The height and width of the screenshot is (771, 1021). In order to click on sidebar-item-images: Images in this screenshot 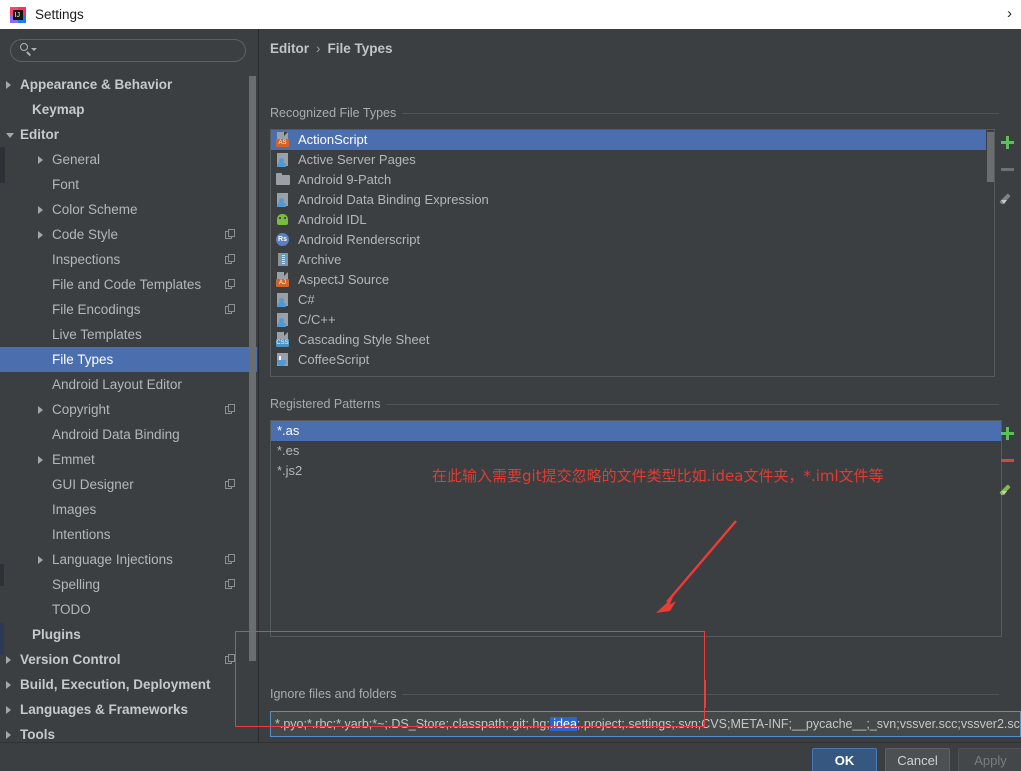, I will do `click(128, 509)`.